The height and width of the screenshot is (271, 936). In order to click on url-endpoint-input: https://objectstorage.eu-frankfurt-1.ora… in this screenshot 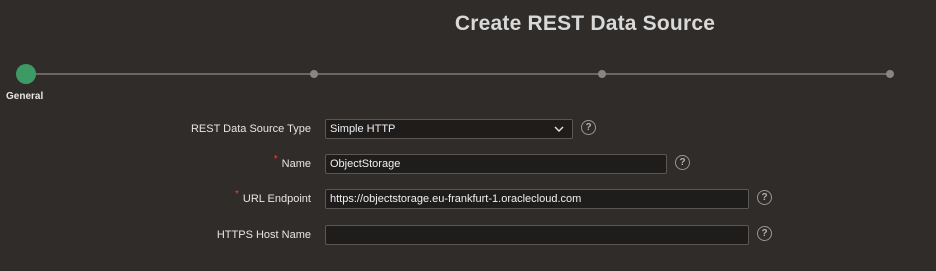, I will do `click(537, 199)`.